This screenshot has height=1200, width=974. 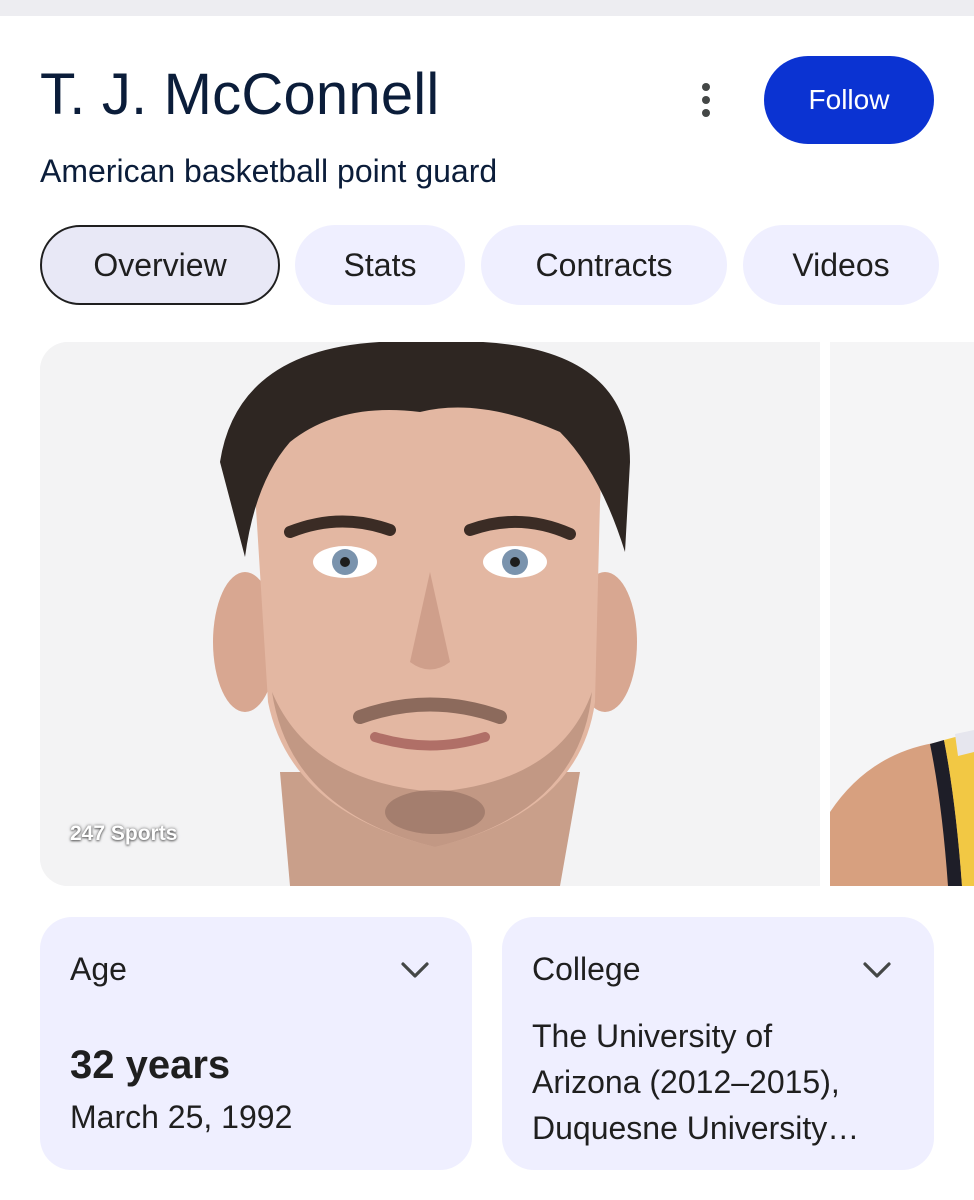 What do you see at coordinates (98, 969) in the screenshot?
I see `fact-label: Age` at bounding box center [98, 969].